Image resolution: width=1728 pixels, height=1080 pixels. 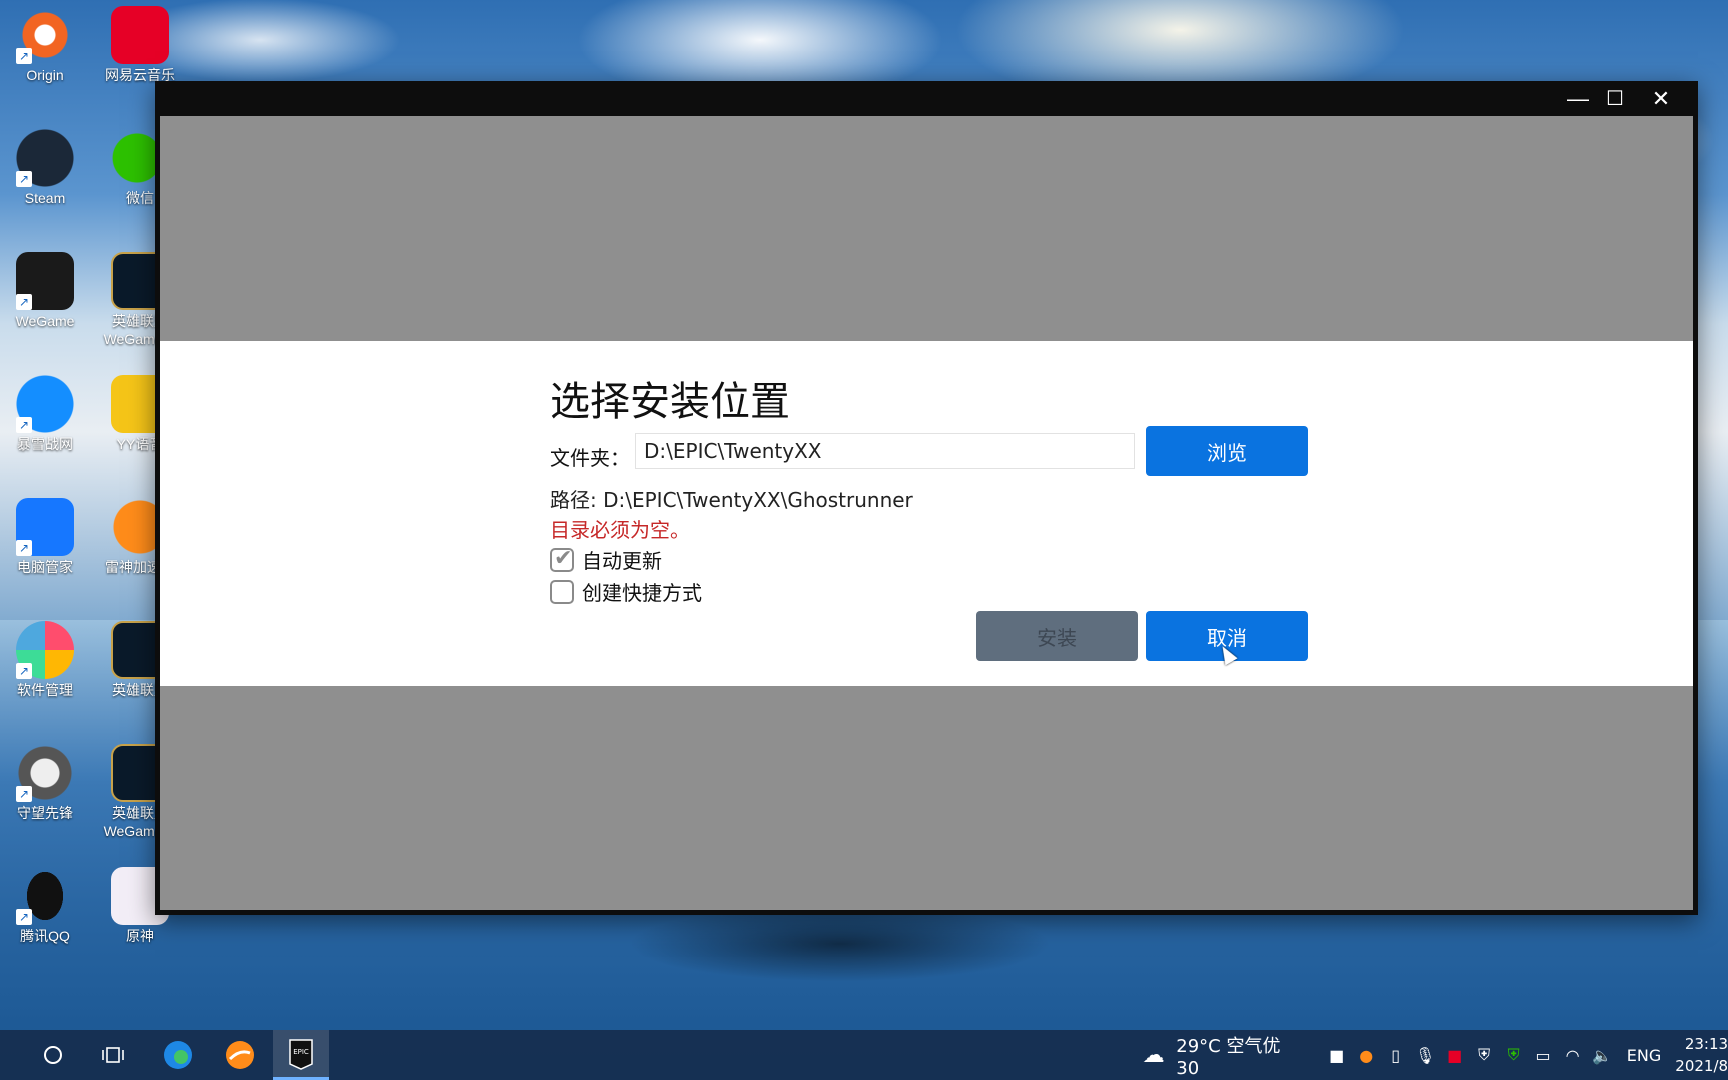 What do you see at coordinates (731, 500) in the screenshot?
I see `install-path-text: 路径: D:\EPIC\TwentyXX\Ghostrunner` at bounding box center [731, 500].